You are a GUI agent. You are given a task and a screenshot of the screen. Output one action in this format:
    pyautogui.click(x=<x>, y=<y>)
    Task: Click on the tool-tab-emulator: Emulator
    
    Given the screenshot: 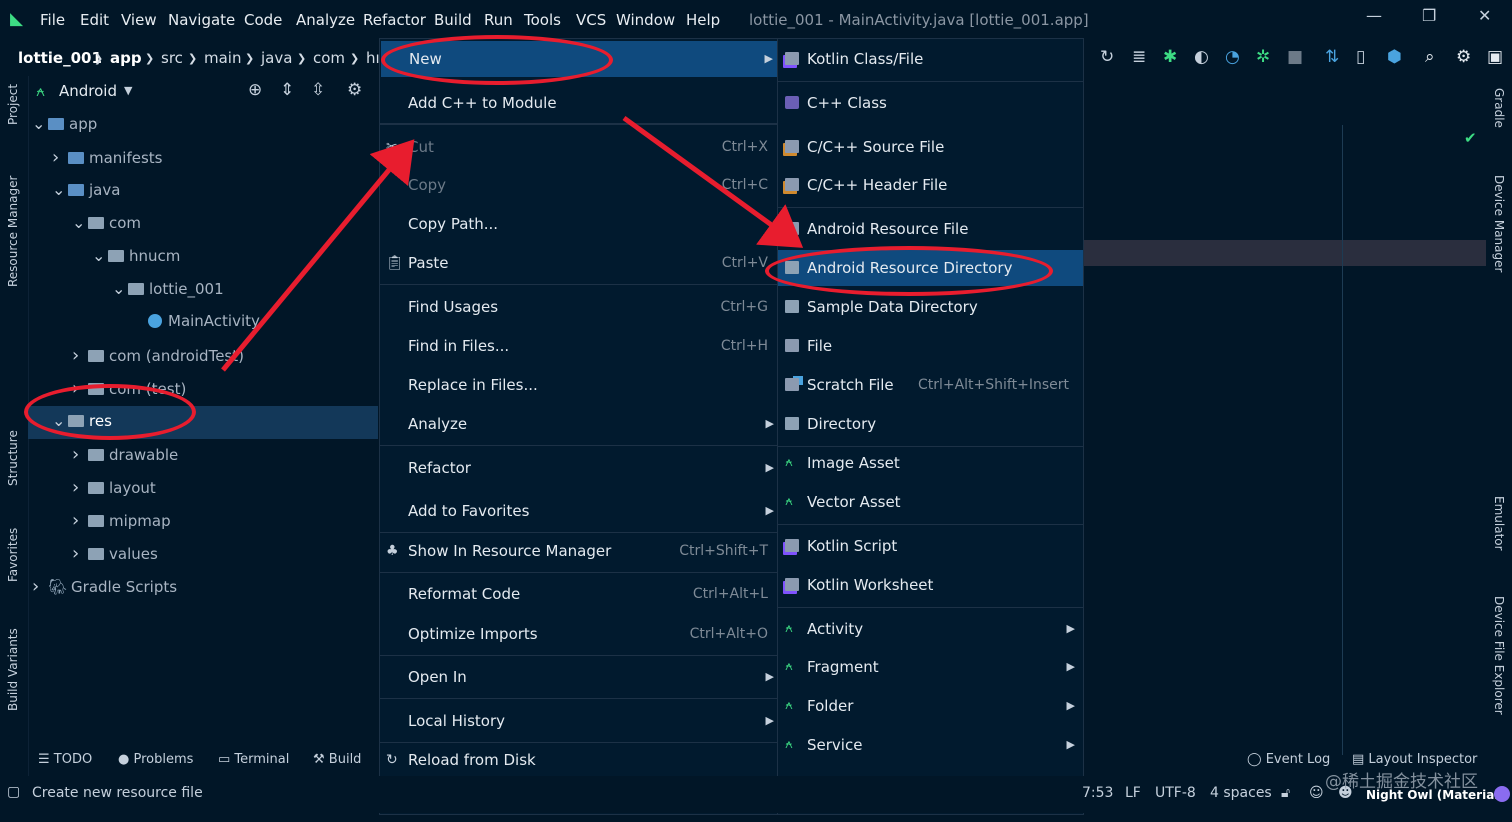 What is the action you would take?
    pyautogui.click(x=1499, y=523)
    